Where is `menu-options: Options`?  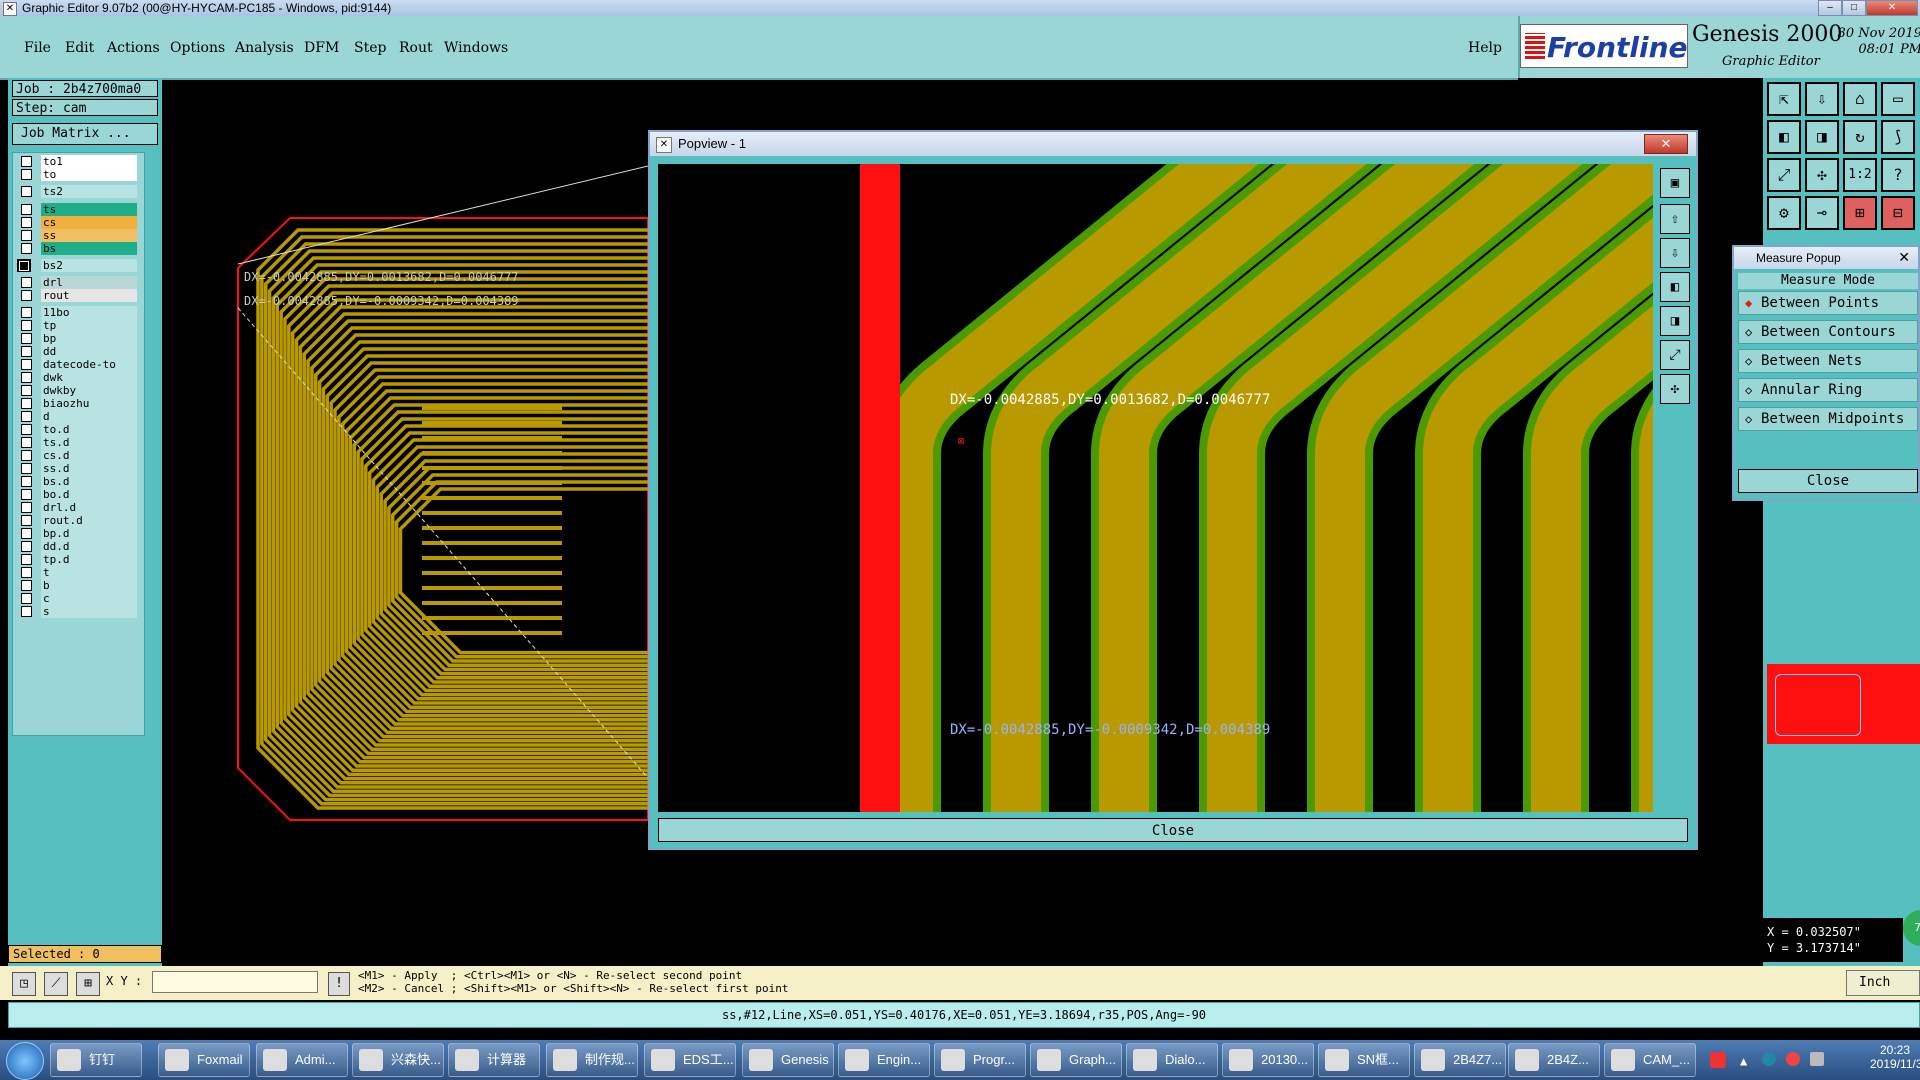 menu-options: Options is located at coordinates (197, 48).